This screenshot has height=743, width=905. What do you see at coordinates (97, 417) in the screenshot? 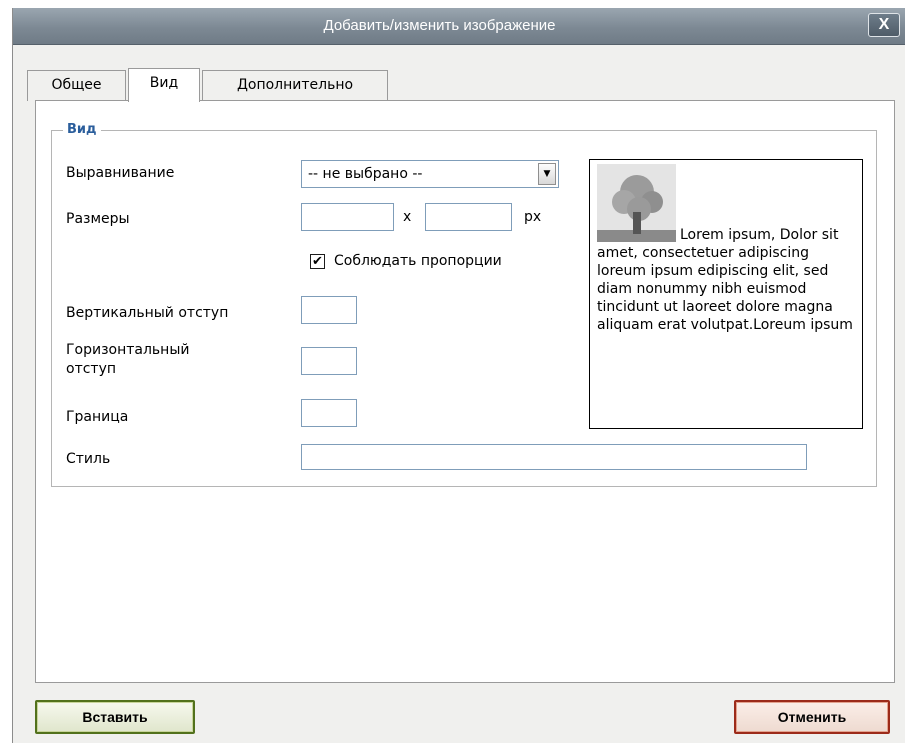
I see `border-label: Граница` at bounding box center [97, 417].